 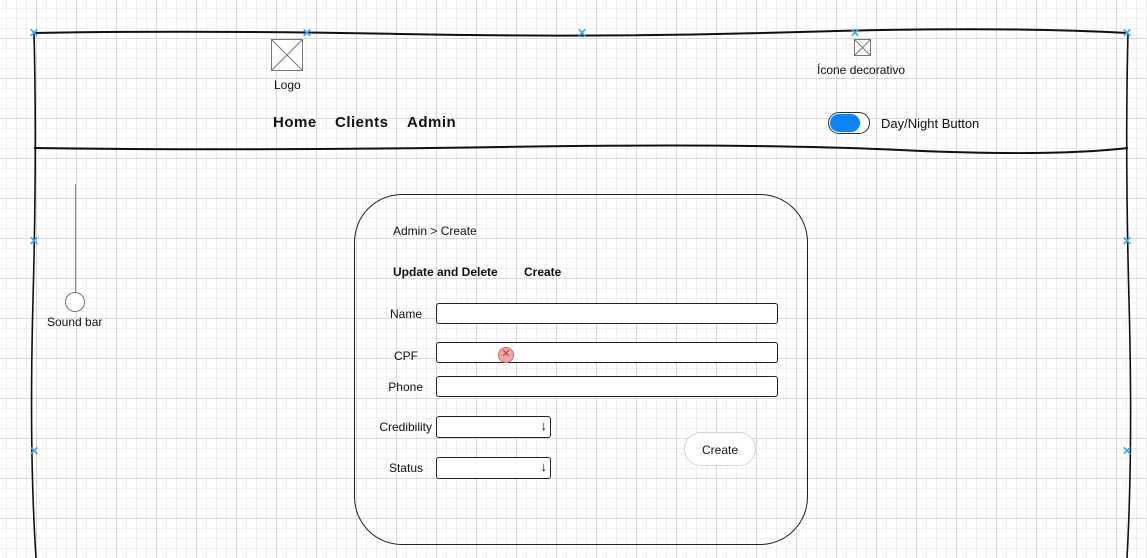 I want to click on nav-home: Home, so click(x=295, y=122).